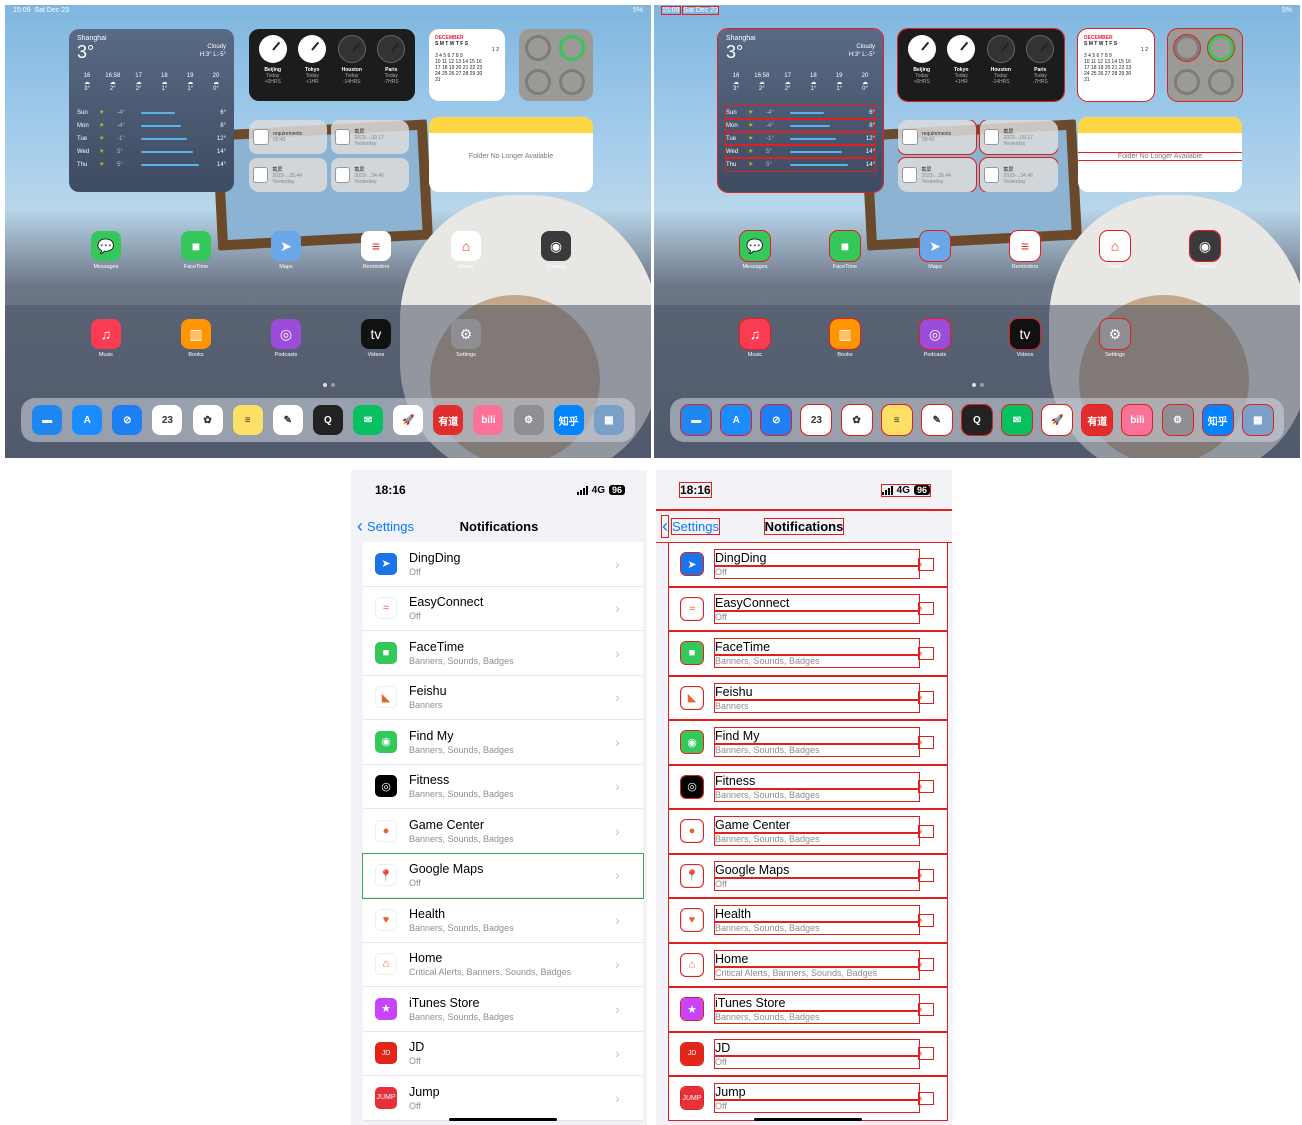 This screenshot has height=1125, width=1302. Describe the element at coordinates (1025, 338) in the screenshot. I see `app-videos: tv Videos` at that location.